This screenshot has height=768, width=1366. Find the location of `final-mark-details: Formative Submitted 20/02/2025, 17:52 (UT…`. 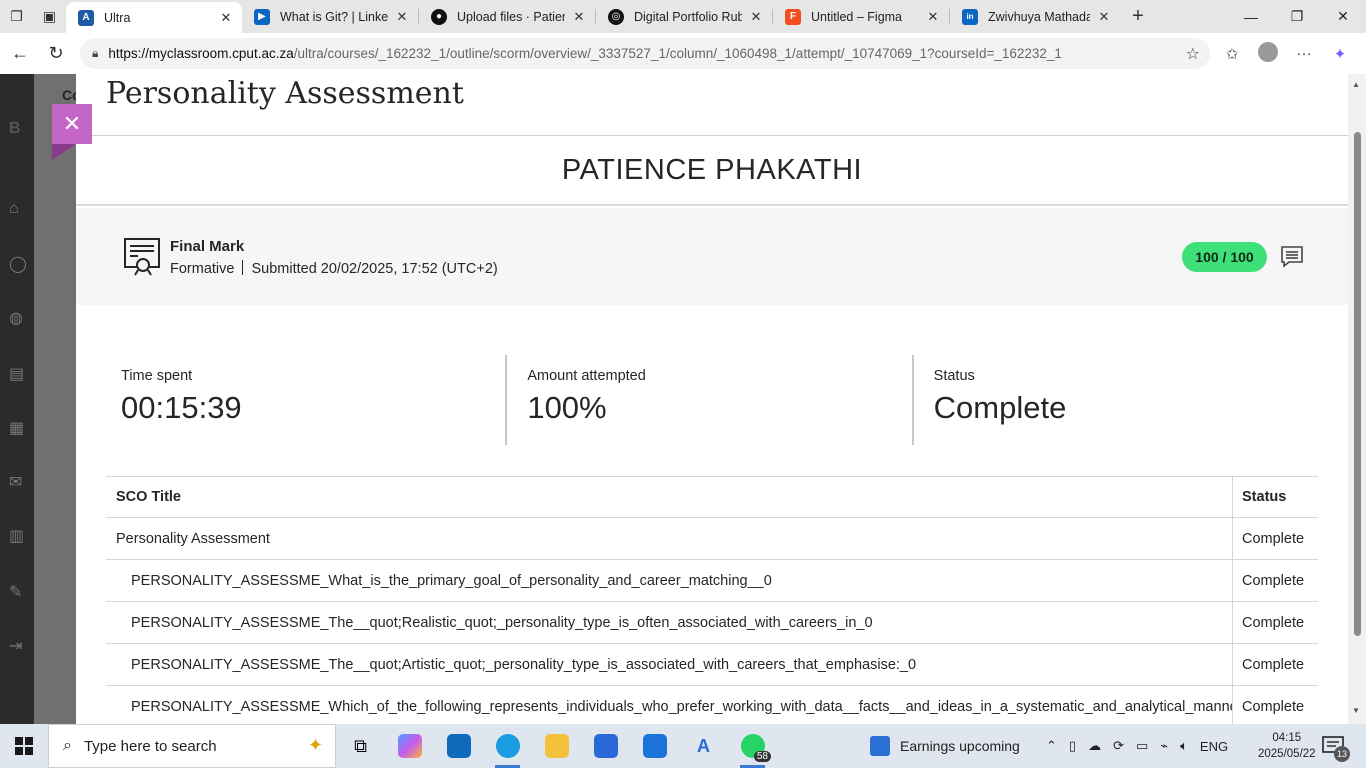

final-mark-details: Formative Submitted 20/02/2025, 17:52 (UT… is located at coordinates (334, 268).